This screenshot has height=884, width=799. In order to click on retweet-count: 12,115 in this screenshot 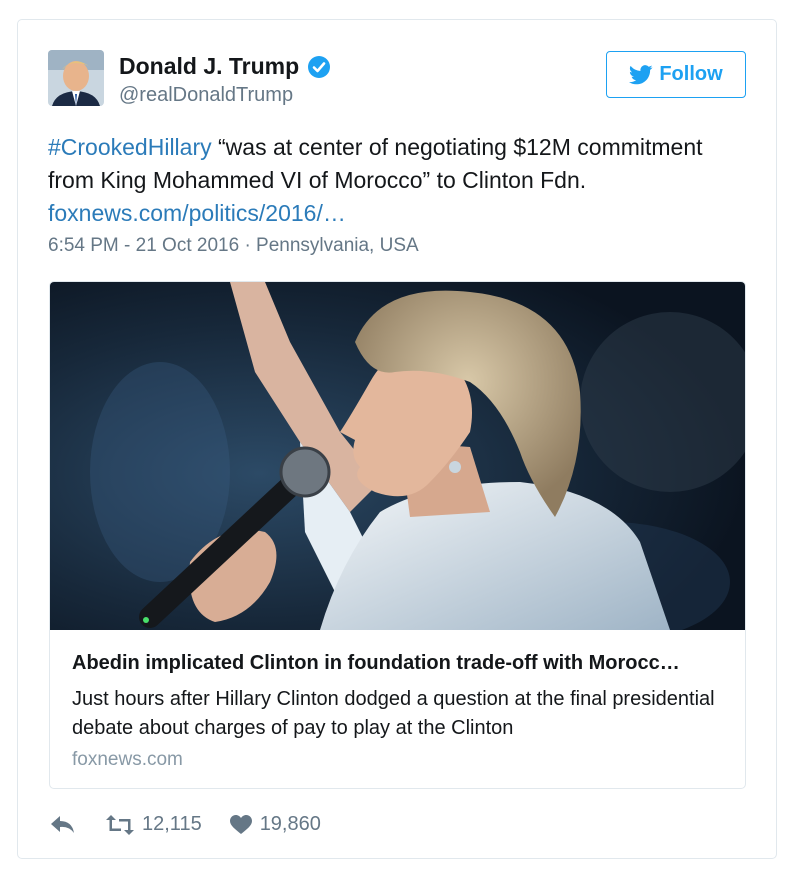, I will do `click(172, 824)`.